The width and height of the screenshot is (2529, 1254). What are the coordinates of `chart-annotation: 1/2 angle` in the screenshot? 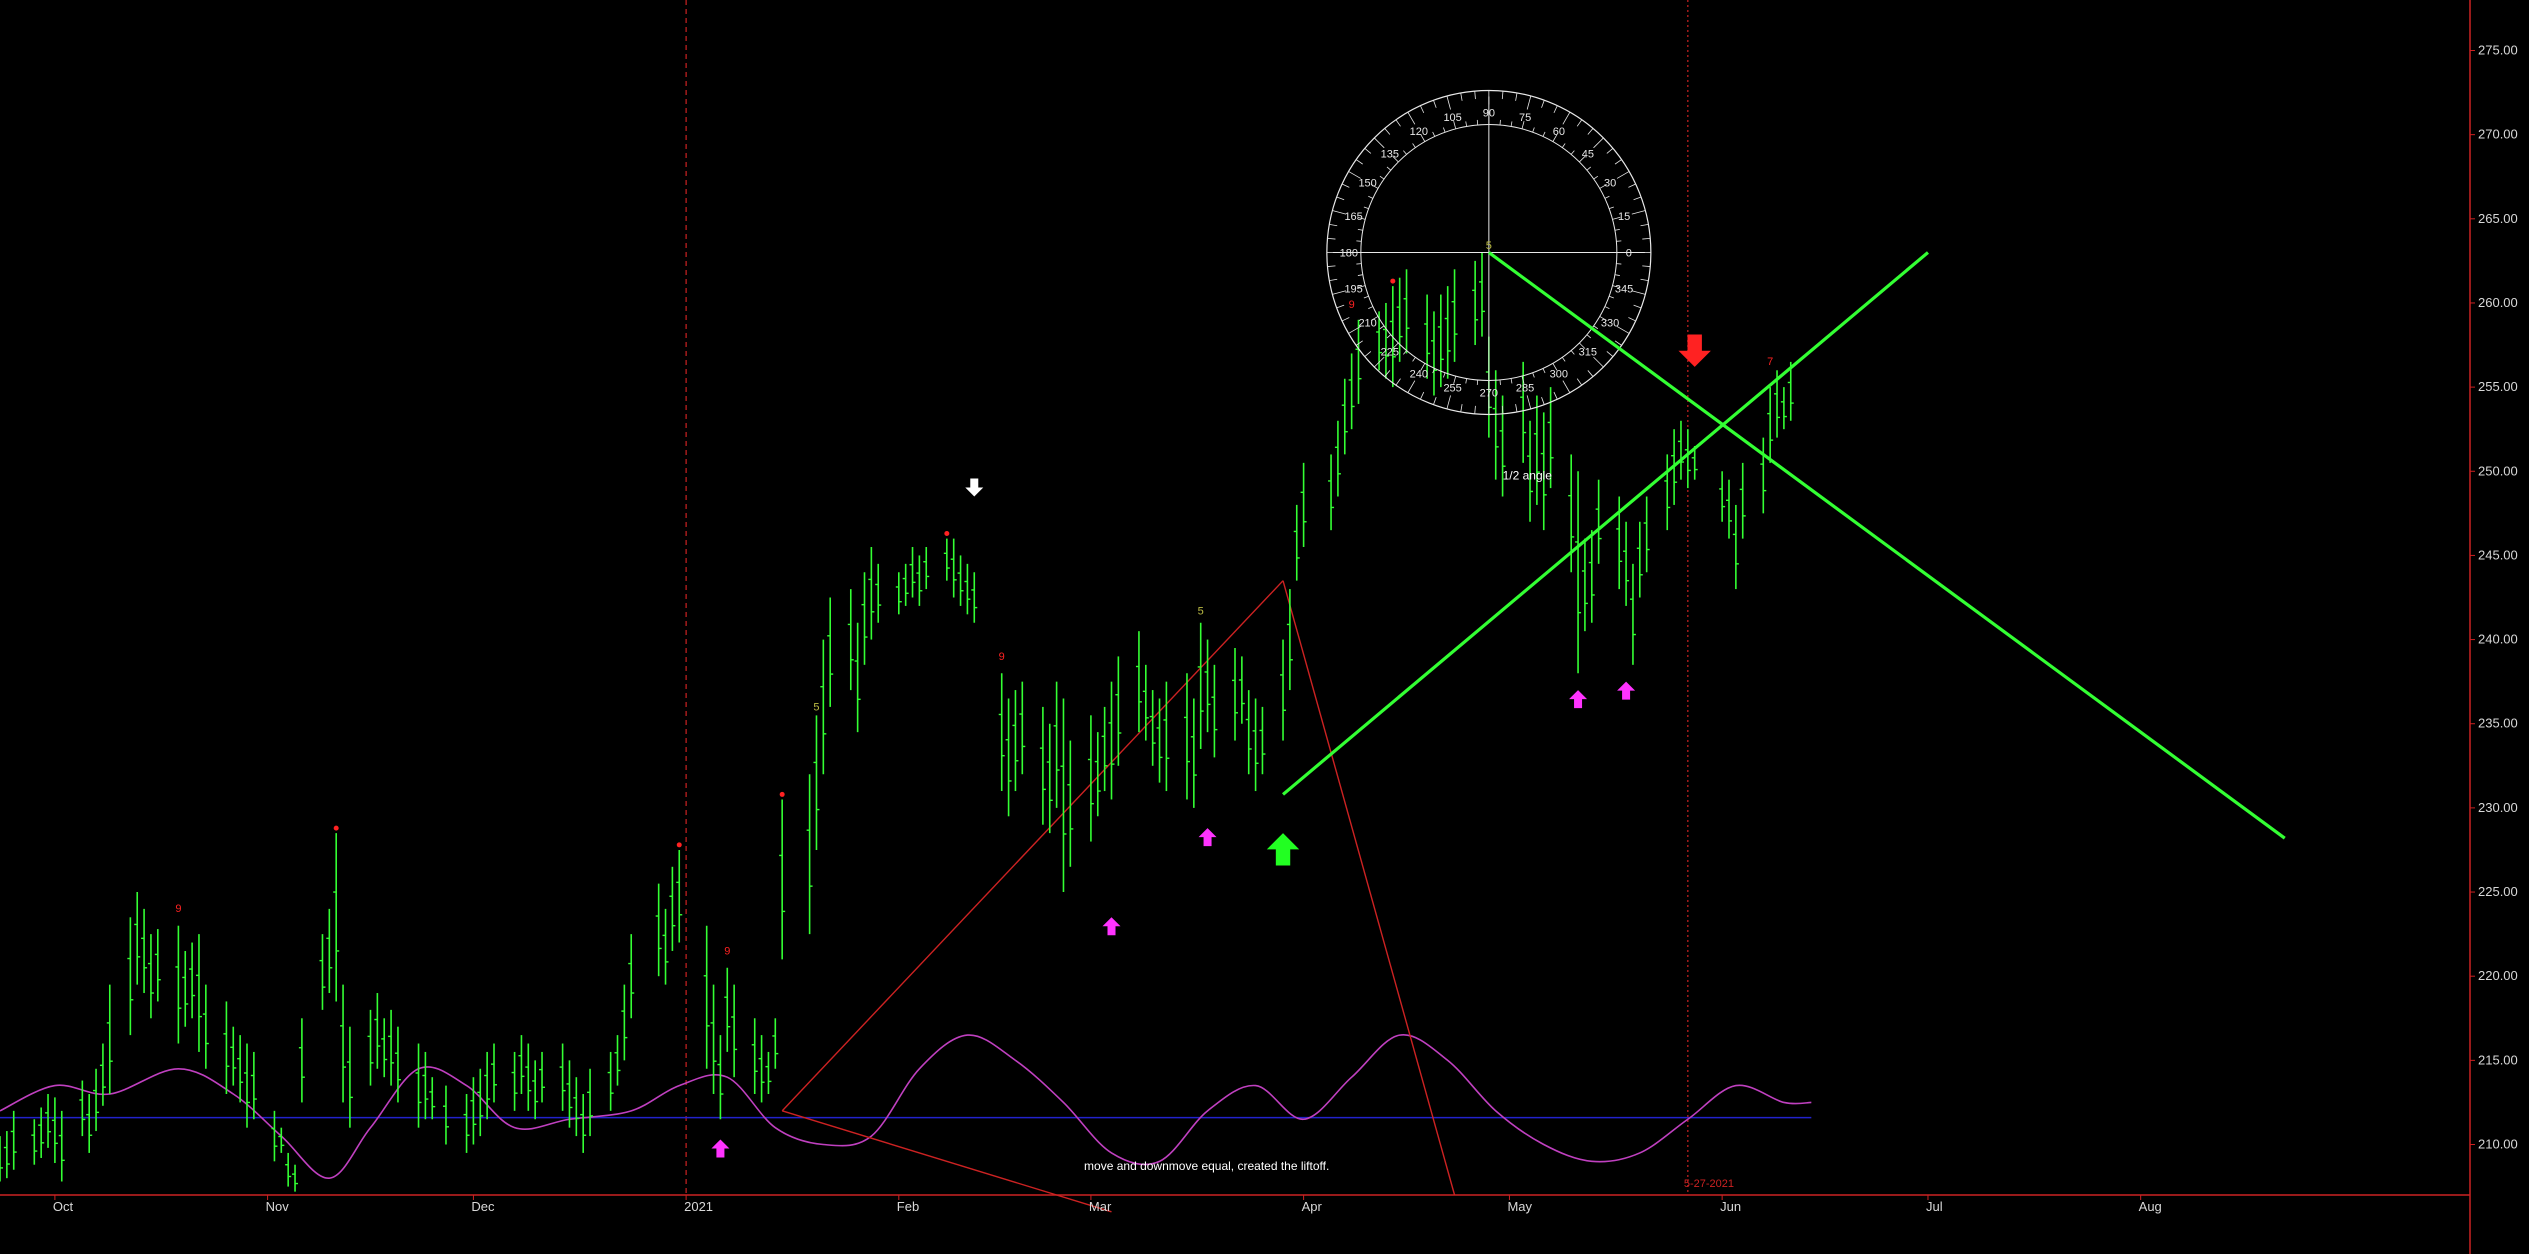 It's located at (1528, 476).